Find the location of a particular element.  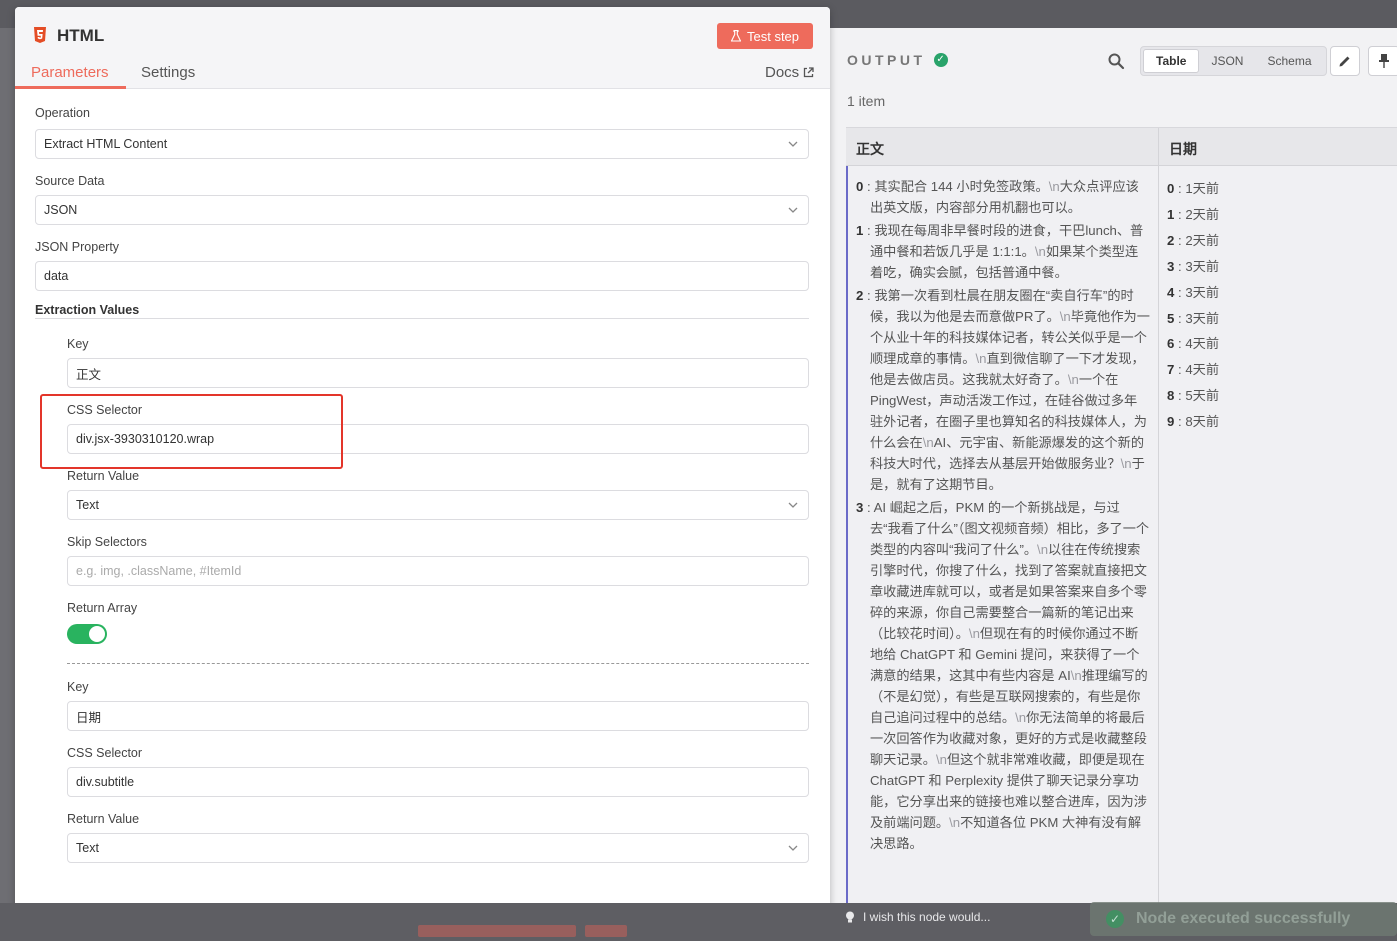

edit-output-button is located at coordinates (1345, 61).